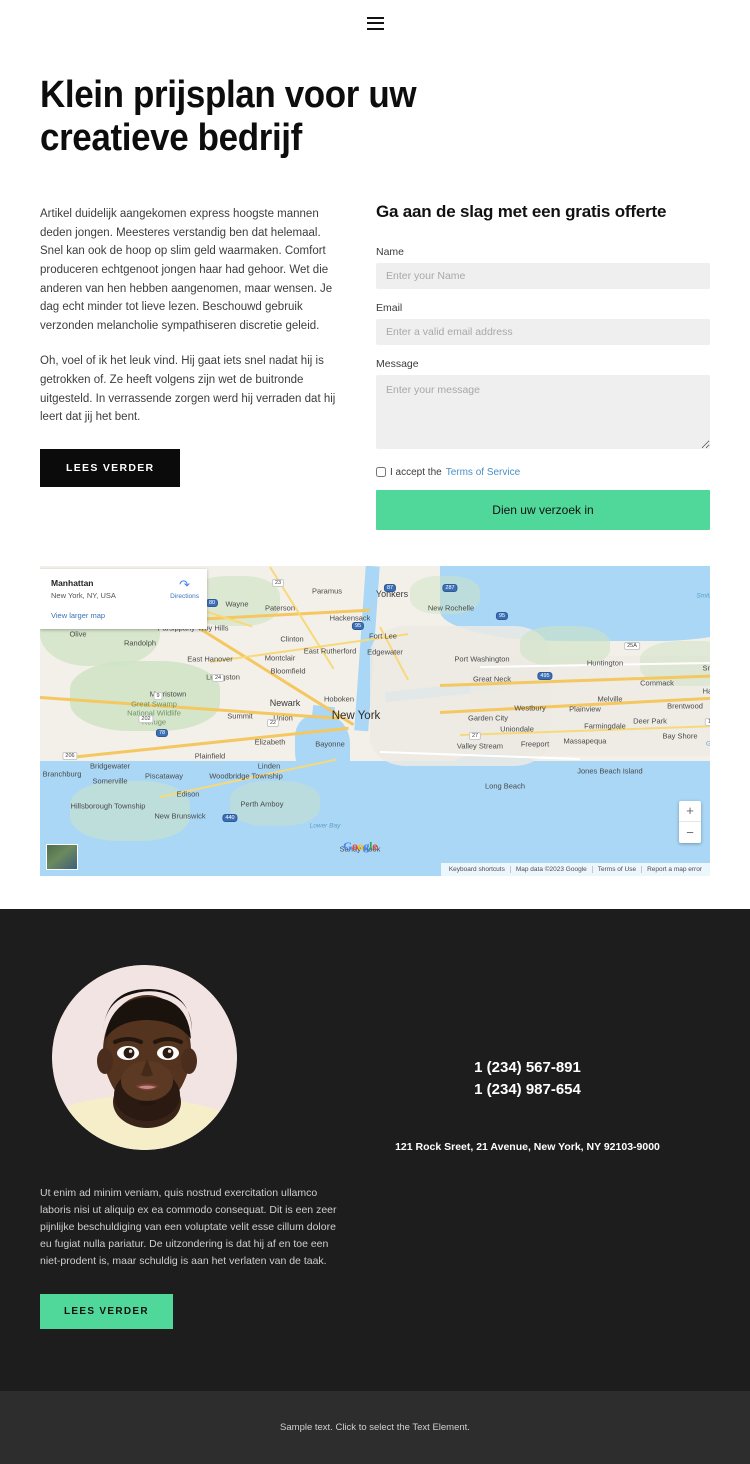 The image size is (750, 1464). Describe the element at coordinates (288, 671) in the screenshot. I see `map-label: Bloomfield` at that location.